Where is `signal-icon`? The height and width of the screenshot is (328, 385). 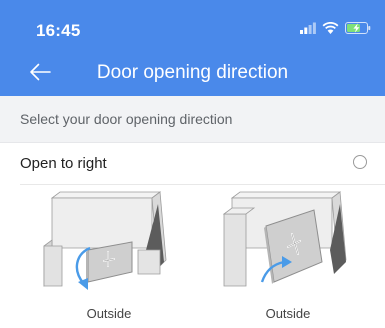
signal-icon is located at coordinates (308, 28).